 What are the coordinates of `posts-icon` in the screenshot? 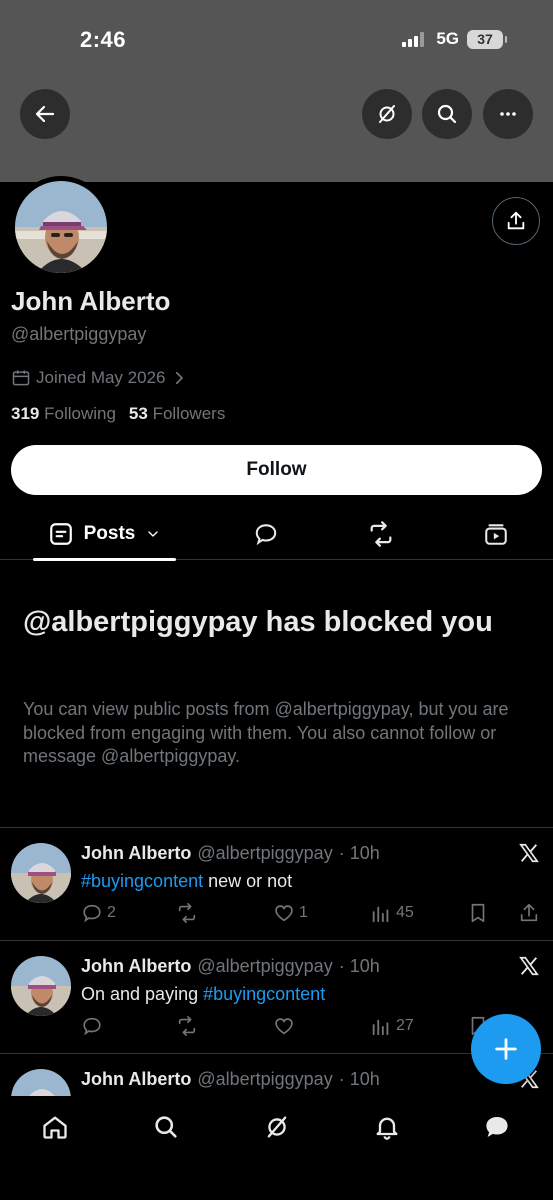 It's located at (60, 534).